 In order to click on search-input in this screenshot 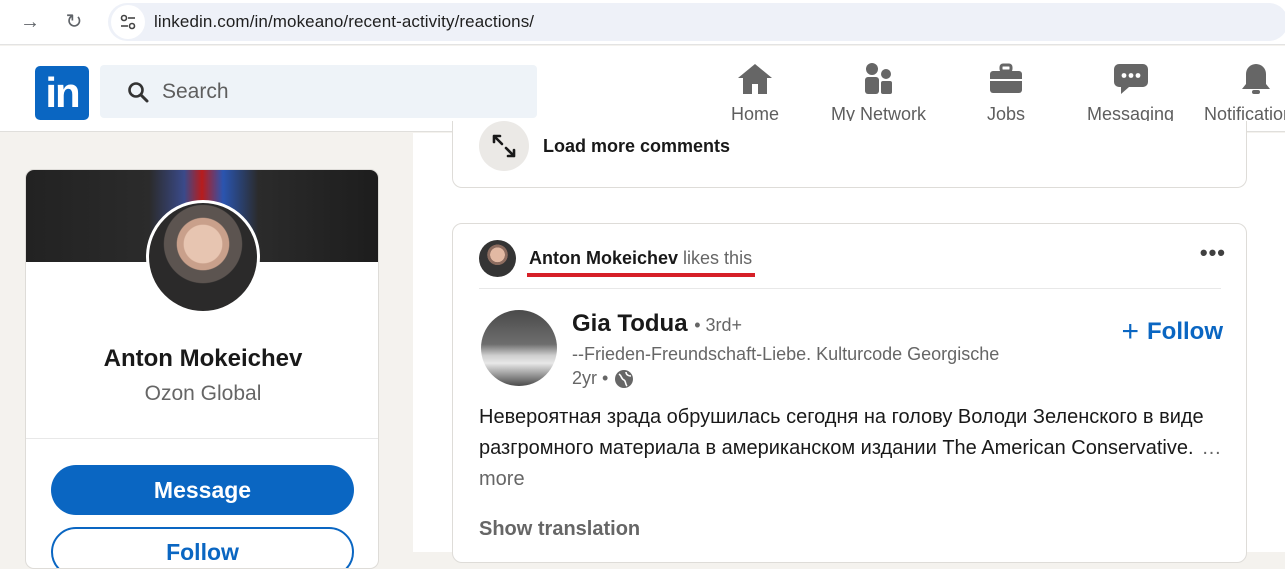, I will do `click(332, 91)`.